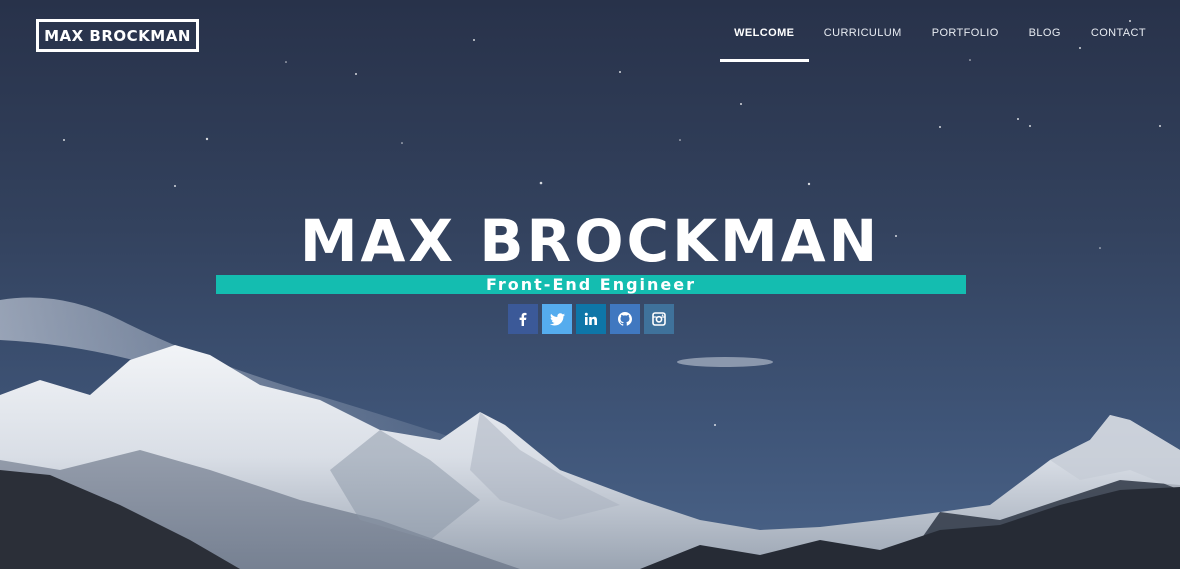  I want to click on nav-item-curriculum: CURRICULUM, so click(863, 31).